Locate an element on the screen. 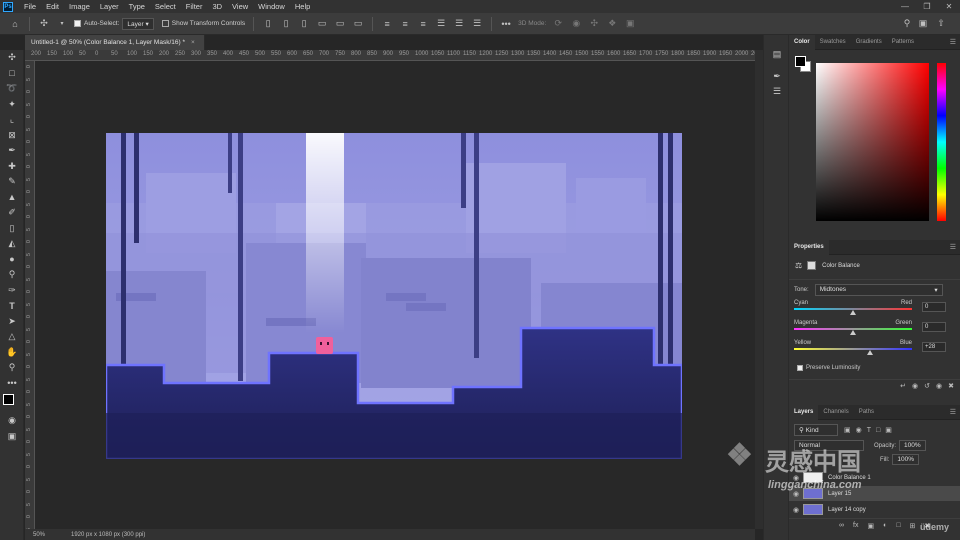  menu-edit: Edit is located at coordinates (52, 6).